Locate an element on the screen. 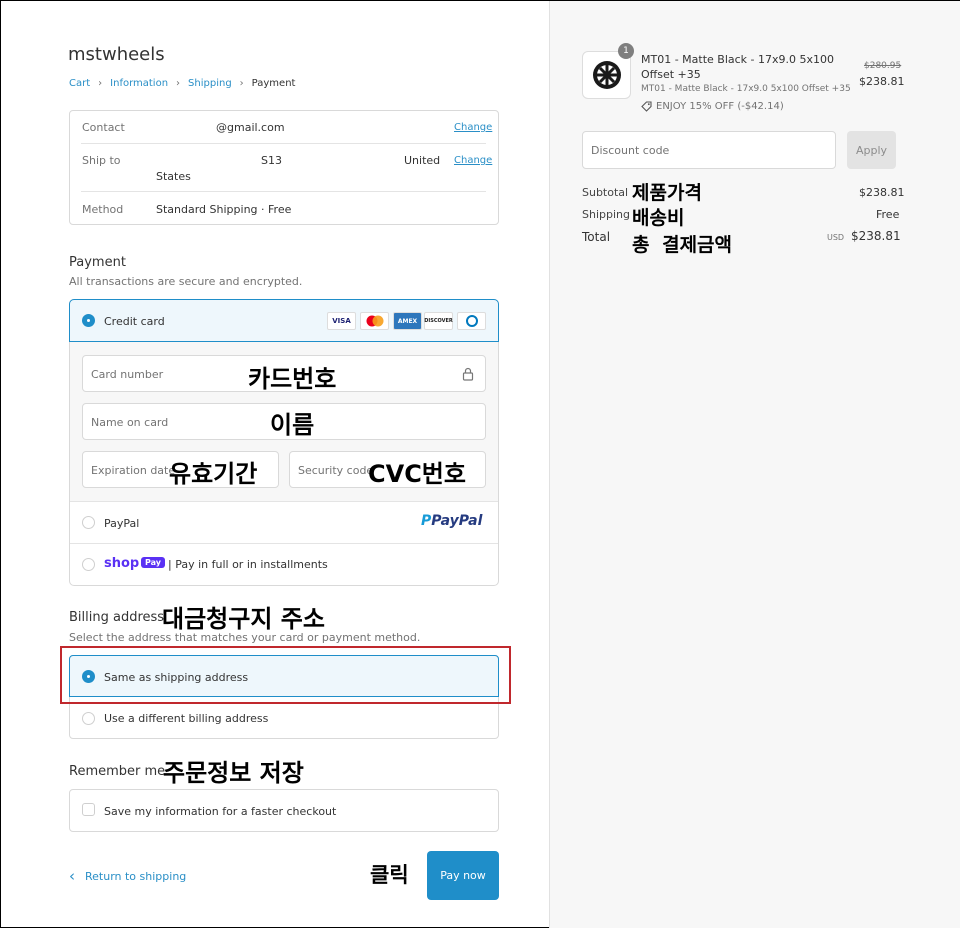 The width and height of the screenshot is (960, 928). shop-logo: shop is located at coordinates (122, 563).